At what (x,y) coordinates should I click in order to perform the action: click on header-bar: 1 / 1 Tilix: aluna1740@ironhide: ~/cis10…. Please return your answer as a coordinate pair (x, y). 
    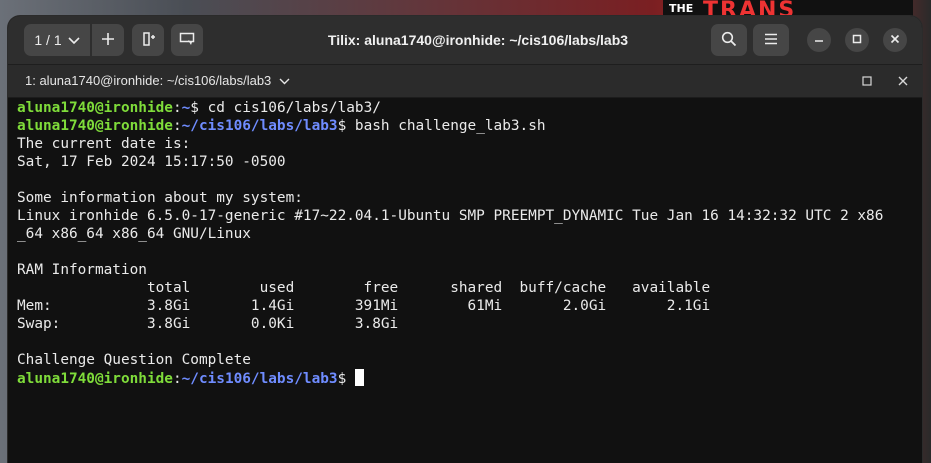
    Looking at the image, I should click on (465, 40).